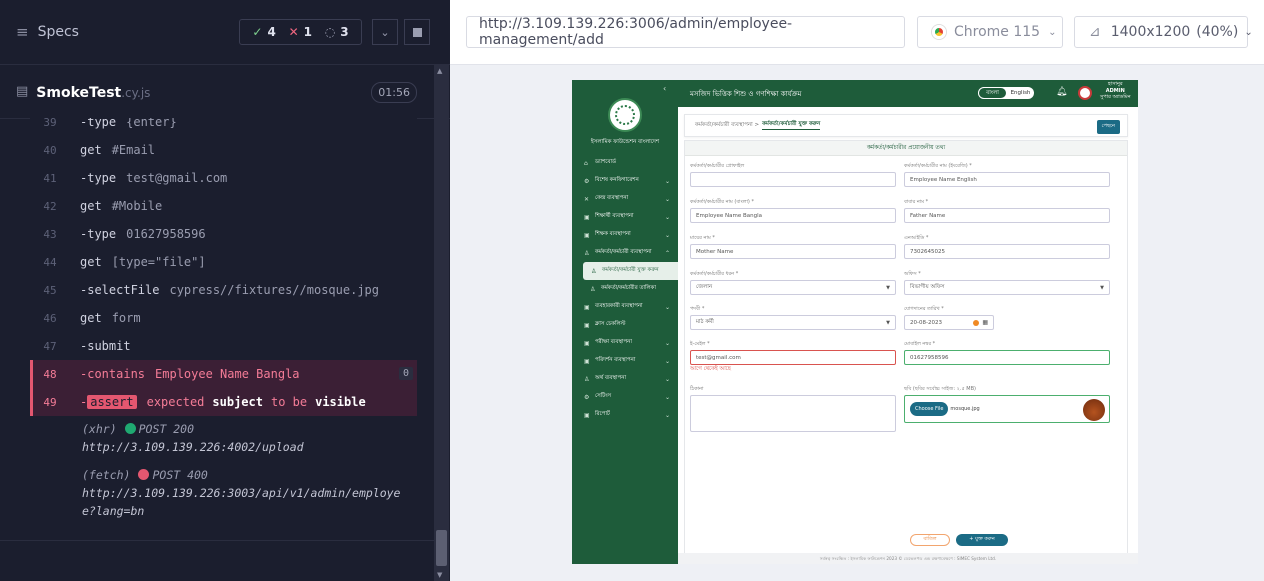 The width and height of the screenshot is (1264, 581). What do you see at coordinates (990, 32) in the screenshot?
I see `browser-selector: Chrome 115 ⌄` at bounding box center [990, 32].